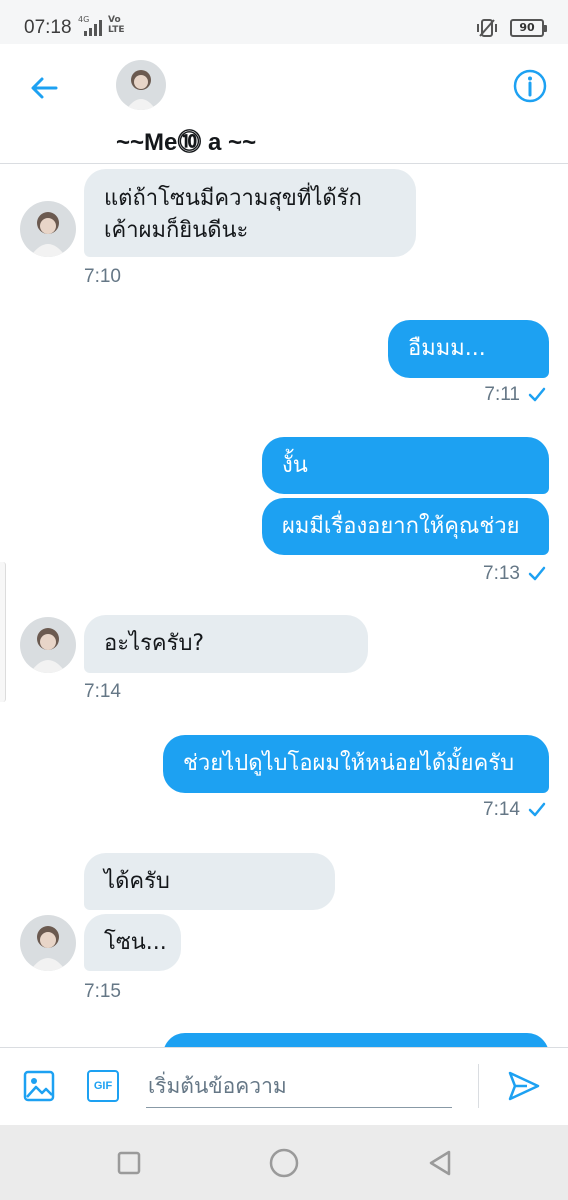  What do you see at coordinates (104, 26) in the screenshot?
I see `network-indicator: 4G Vo LTE` at bounding box center [104, 26].